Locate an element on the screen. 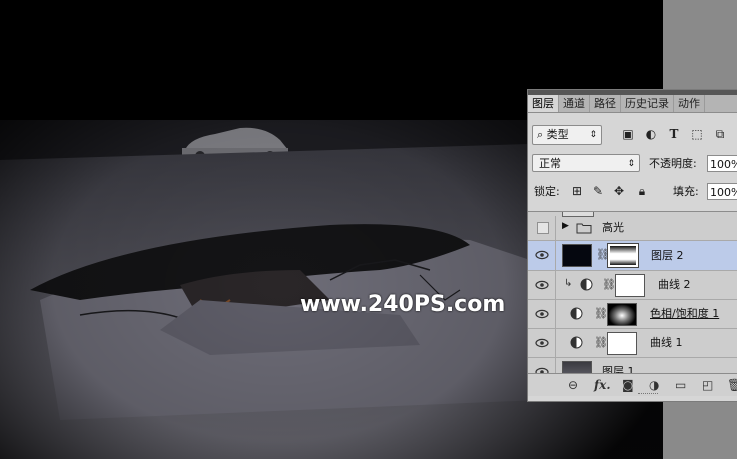  blend-mode-select: 正常 ⇕ is located at coordinates (586, 163).